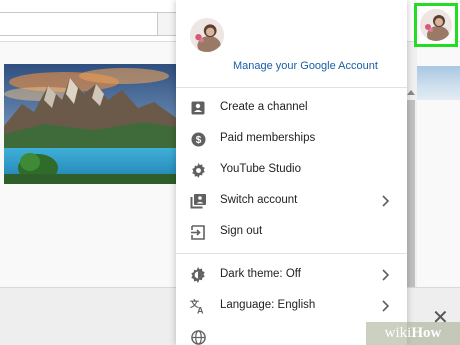  Describe the element at coordinates (198, 108) in the screenshot. I see `person-badge-icon` at that location.